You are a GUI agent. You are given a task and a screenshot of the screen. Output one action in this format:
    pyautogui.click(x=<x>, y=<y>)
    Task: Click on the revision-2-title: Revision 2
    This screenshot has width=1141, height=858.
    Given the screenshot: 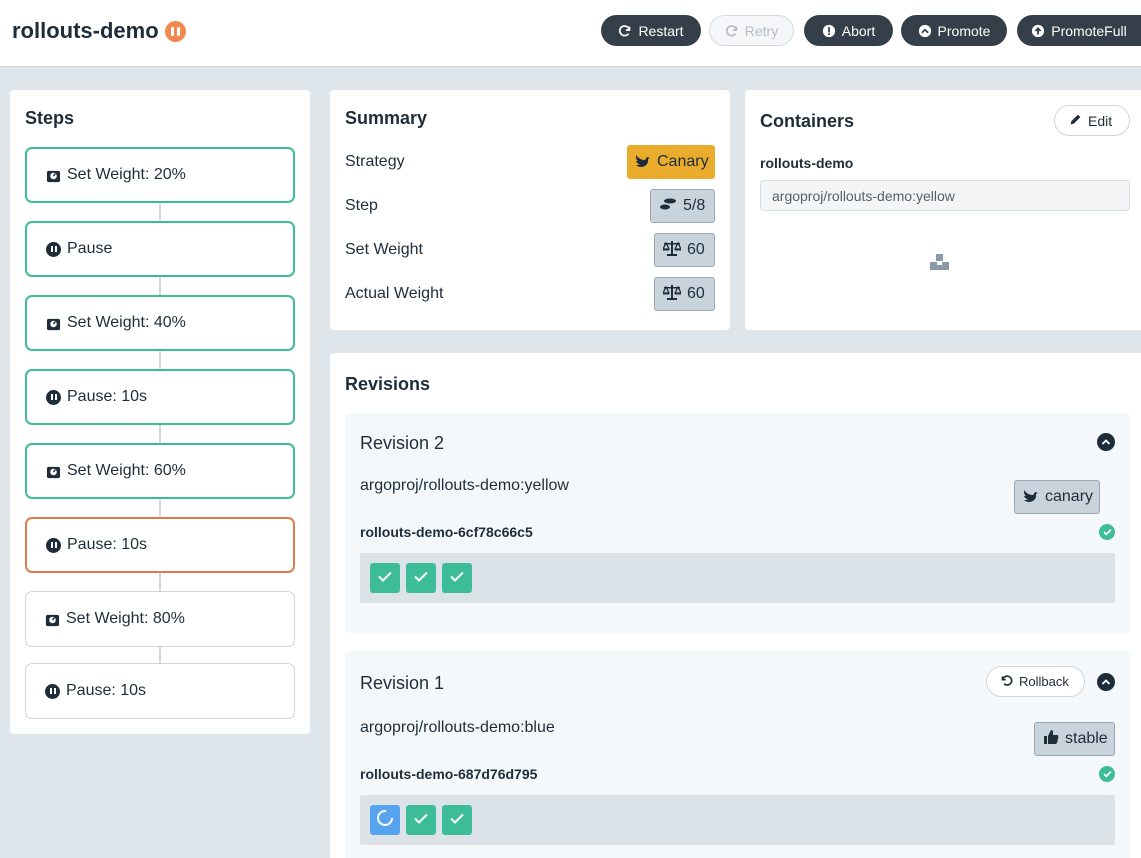 What is the action you would take?
    pyautogui.click(x=402, y=443)
    